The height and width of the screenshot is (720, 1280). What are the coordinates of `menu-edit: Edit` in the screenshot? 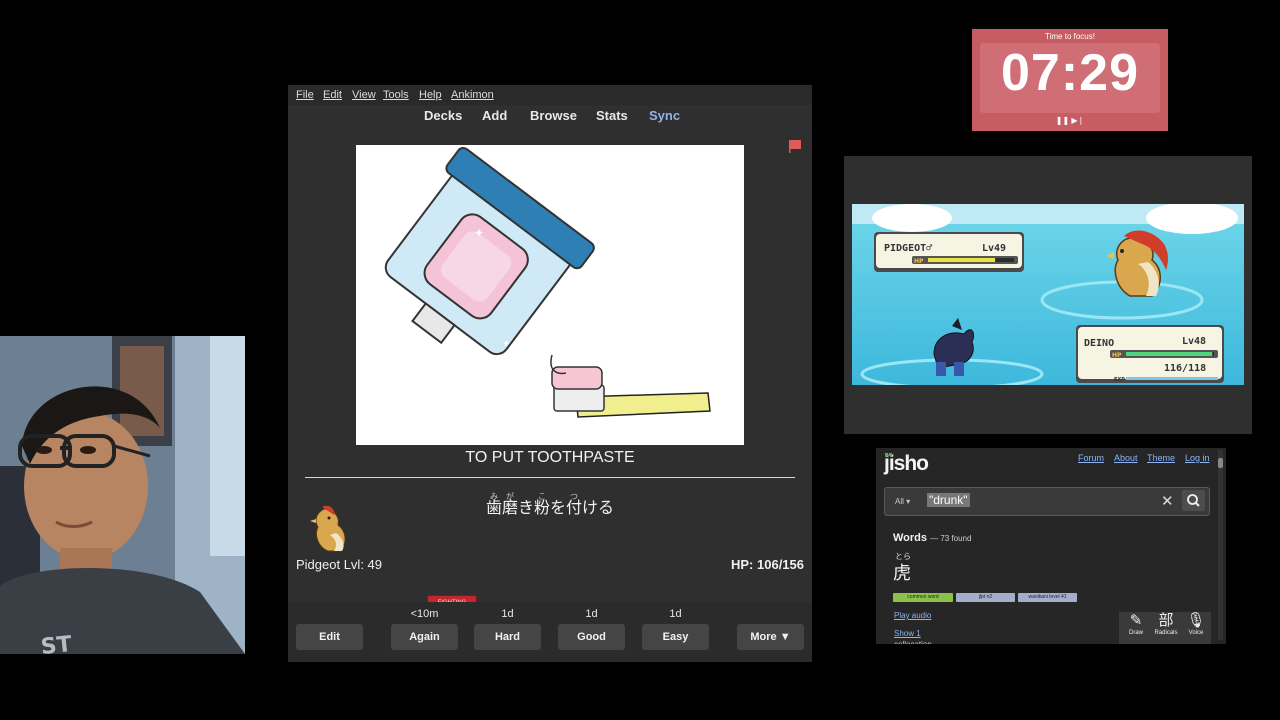 It's located at (332, 95).